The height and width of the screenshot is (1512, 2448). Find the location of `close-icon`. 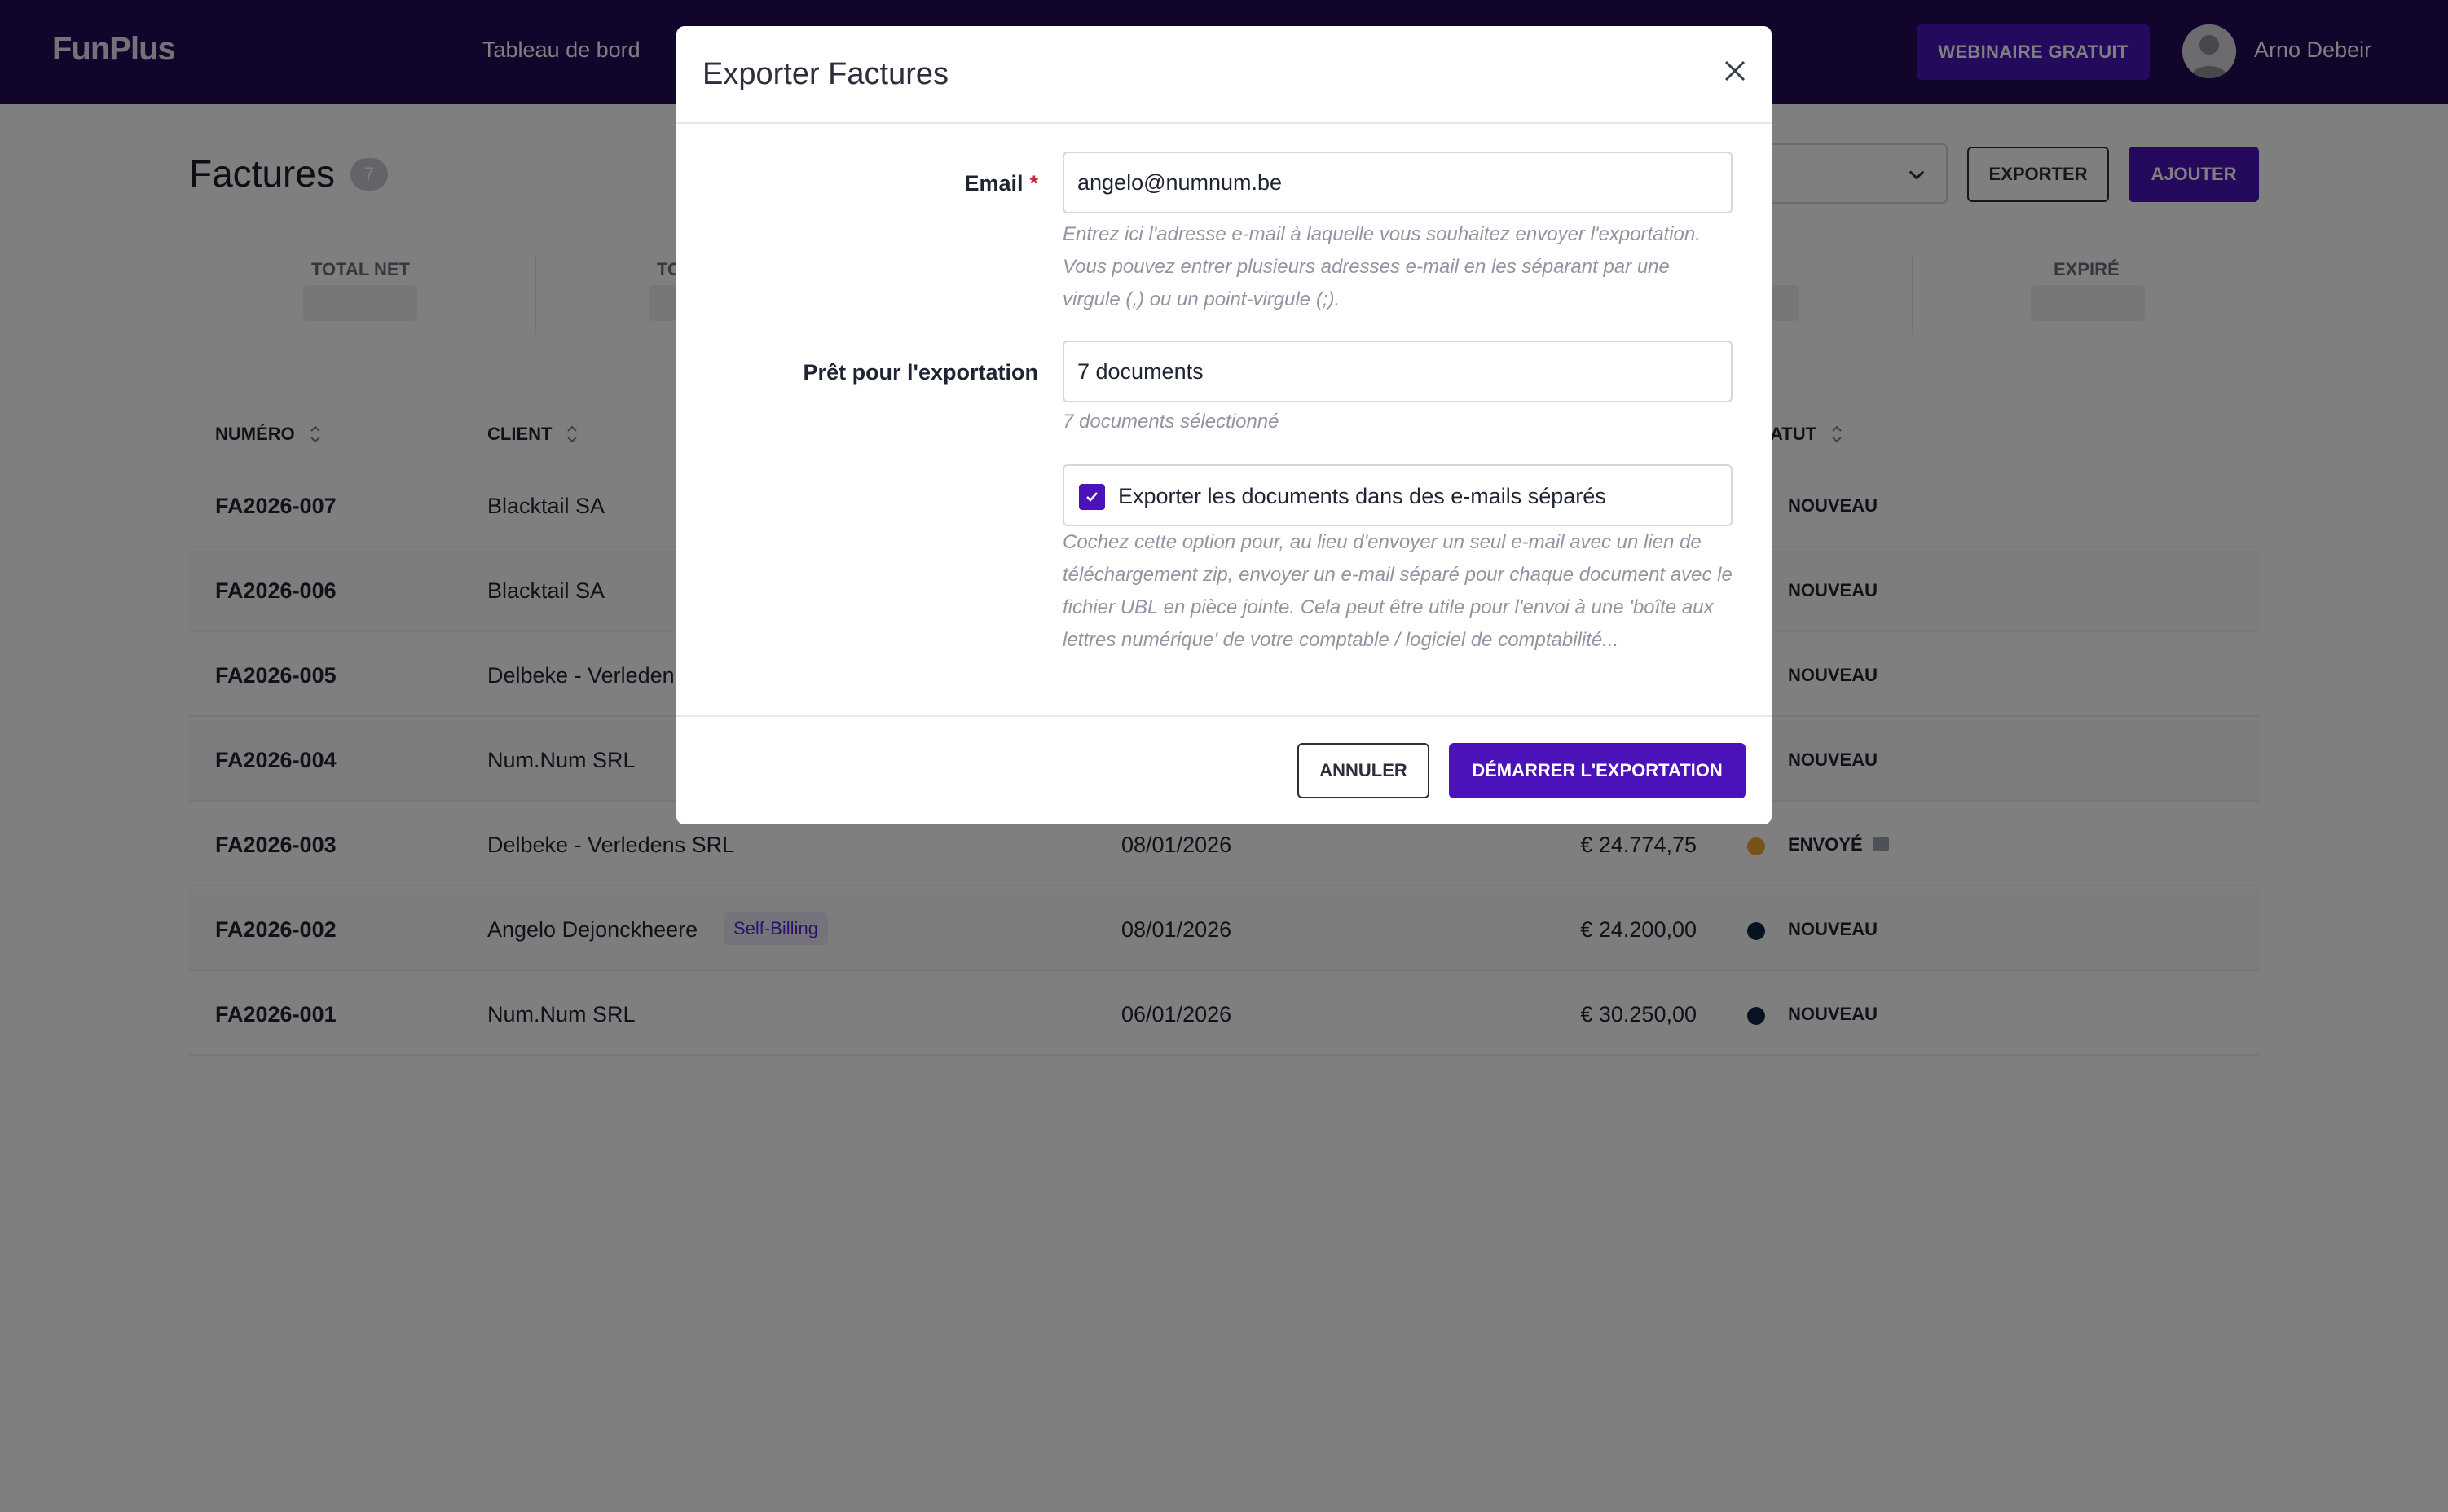

close-icon is located at coordinates (1735, 70).